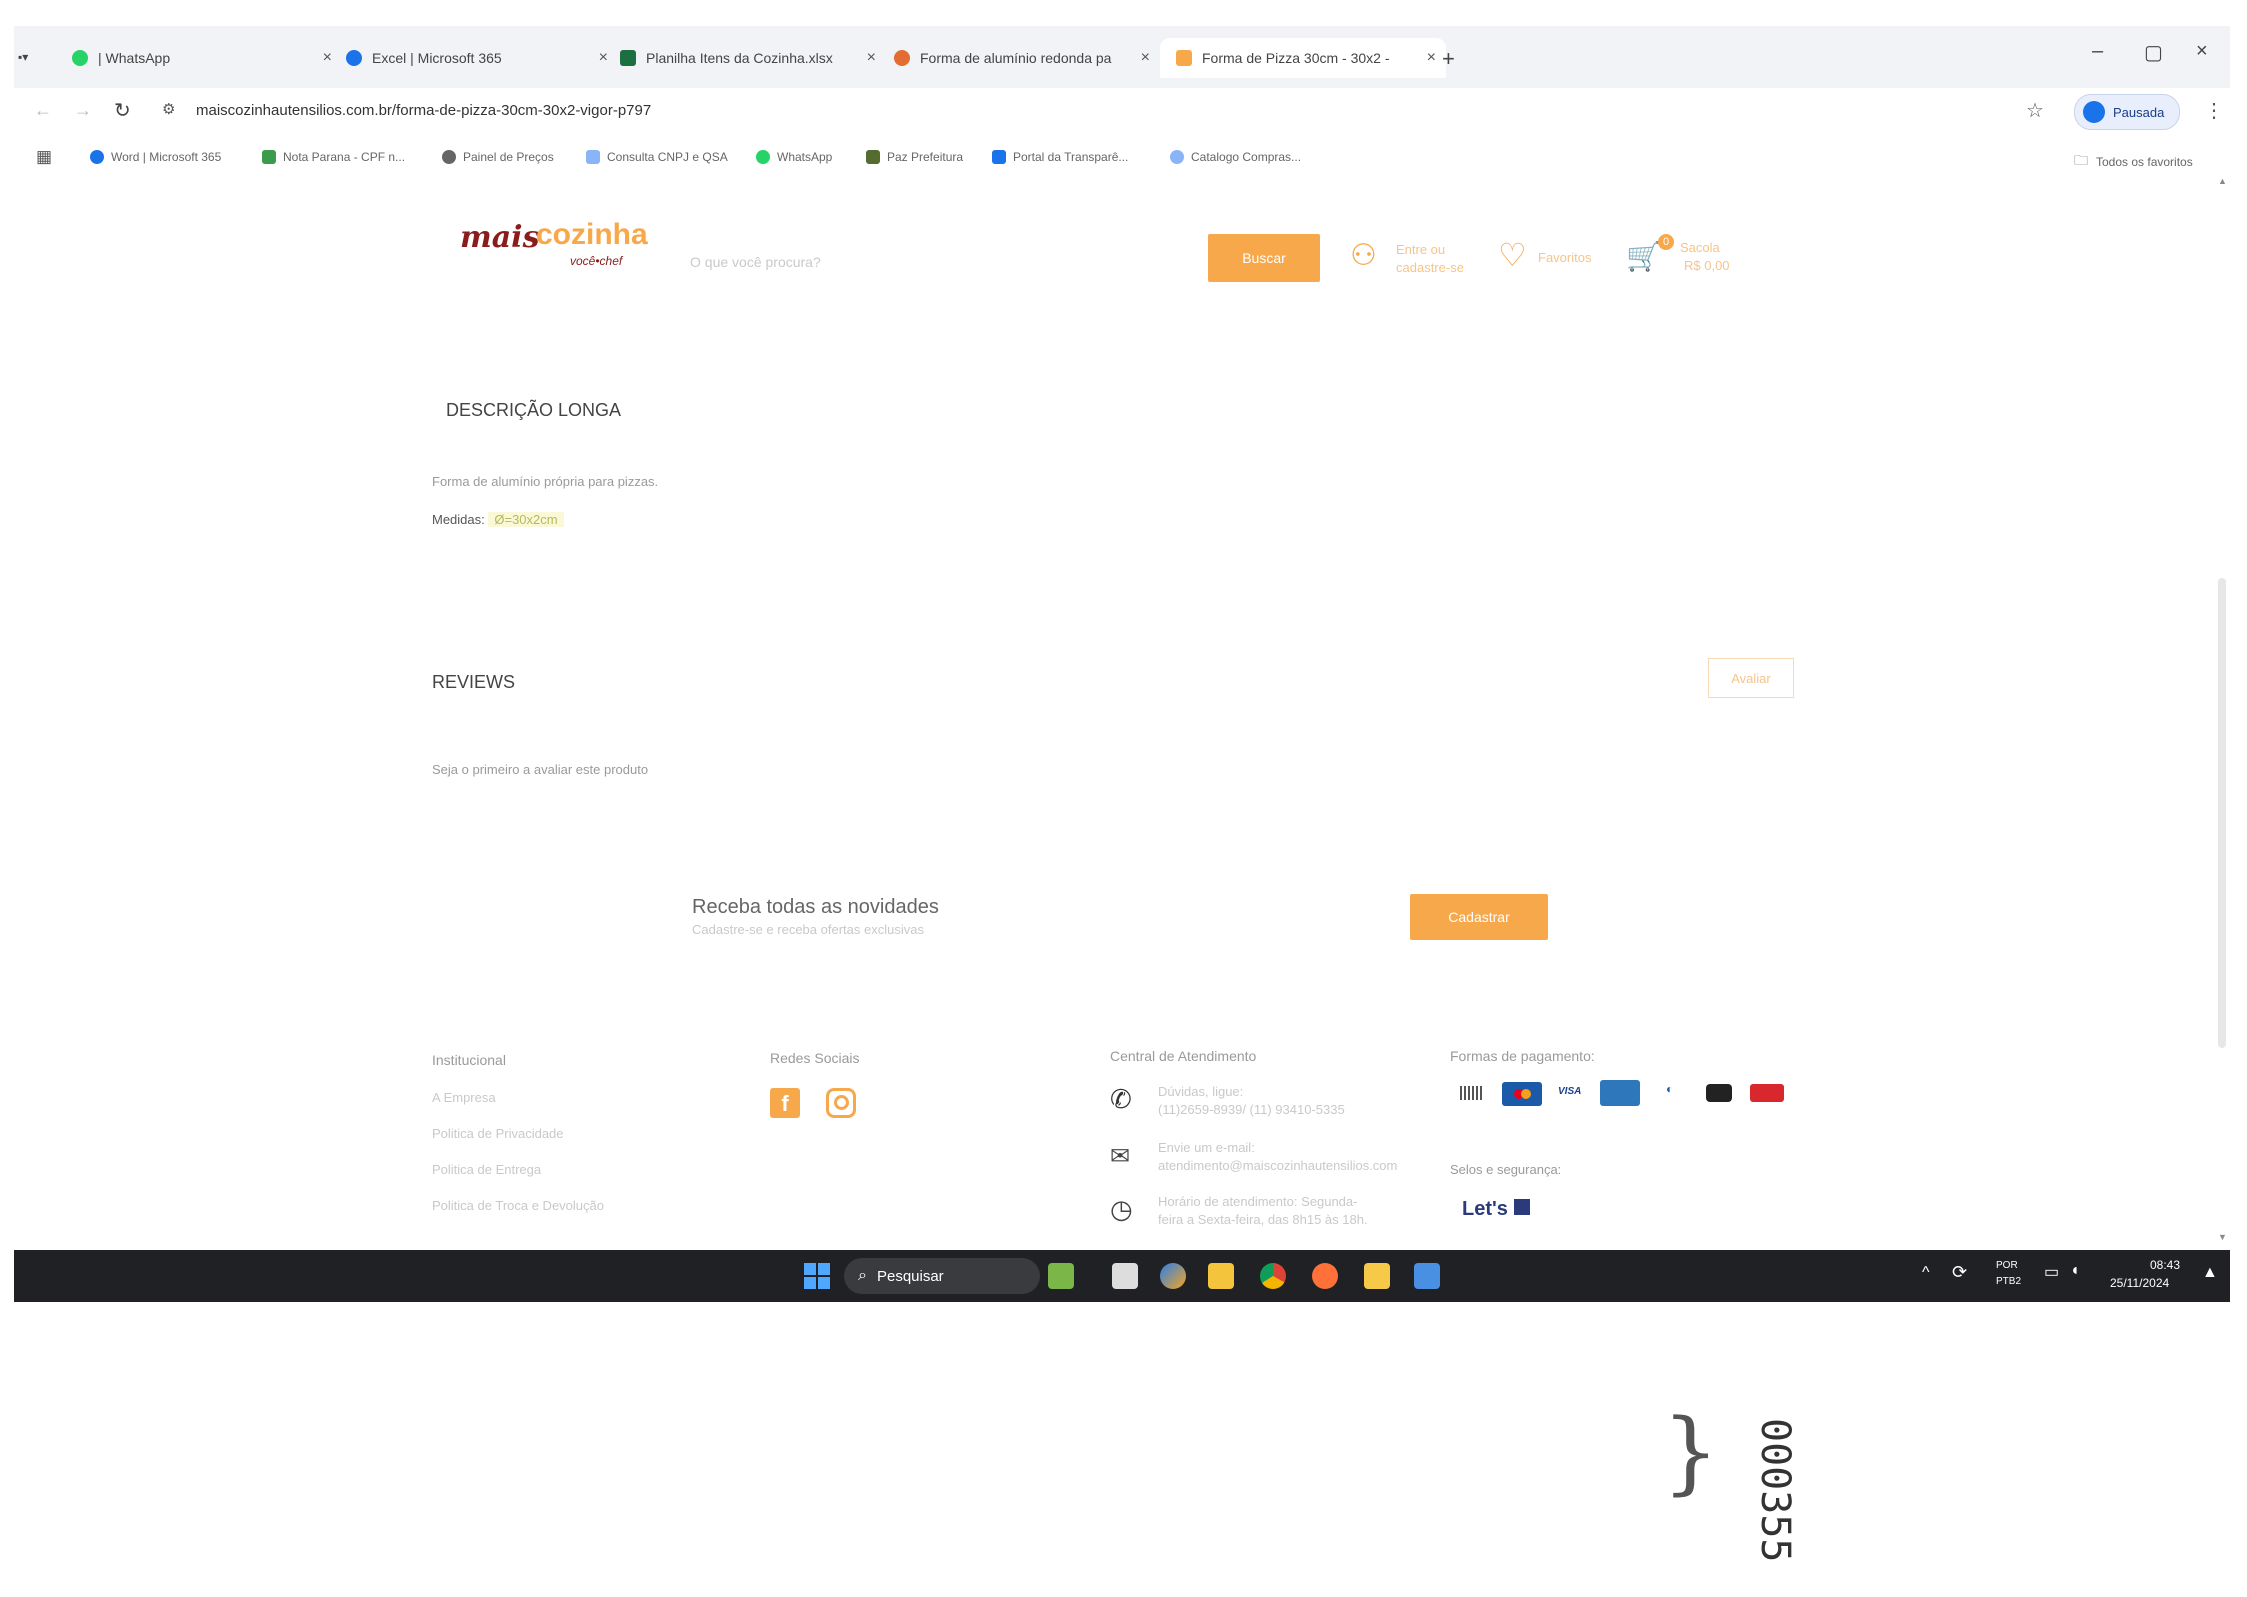 The height and width of the screenshot is (1597, 2247). I want to click on chrome-icon, so click(1273, 1276).